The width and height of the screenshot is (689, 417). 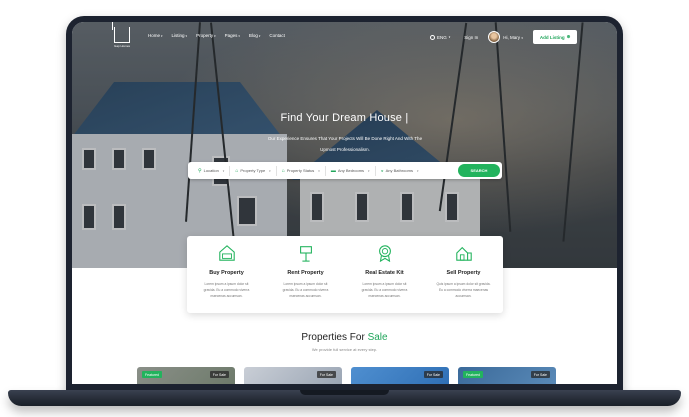 I want to click on bedrooms-select: ▬ Any Bedrooms ▾, so click(x=351, y=170).